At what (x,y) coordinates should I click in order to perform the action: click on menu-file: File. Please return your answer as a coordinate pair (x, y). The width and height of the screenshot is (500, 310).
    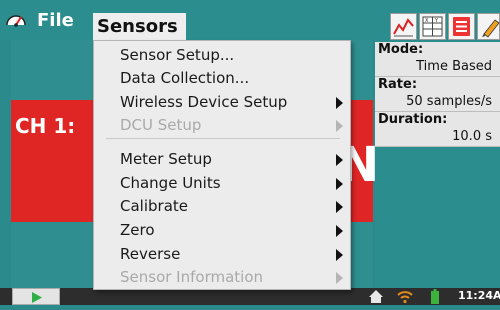
    Looking at the image, I should click on (55, 21).